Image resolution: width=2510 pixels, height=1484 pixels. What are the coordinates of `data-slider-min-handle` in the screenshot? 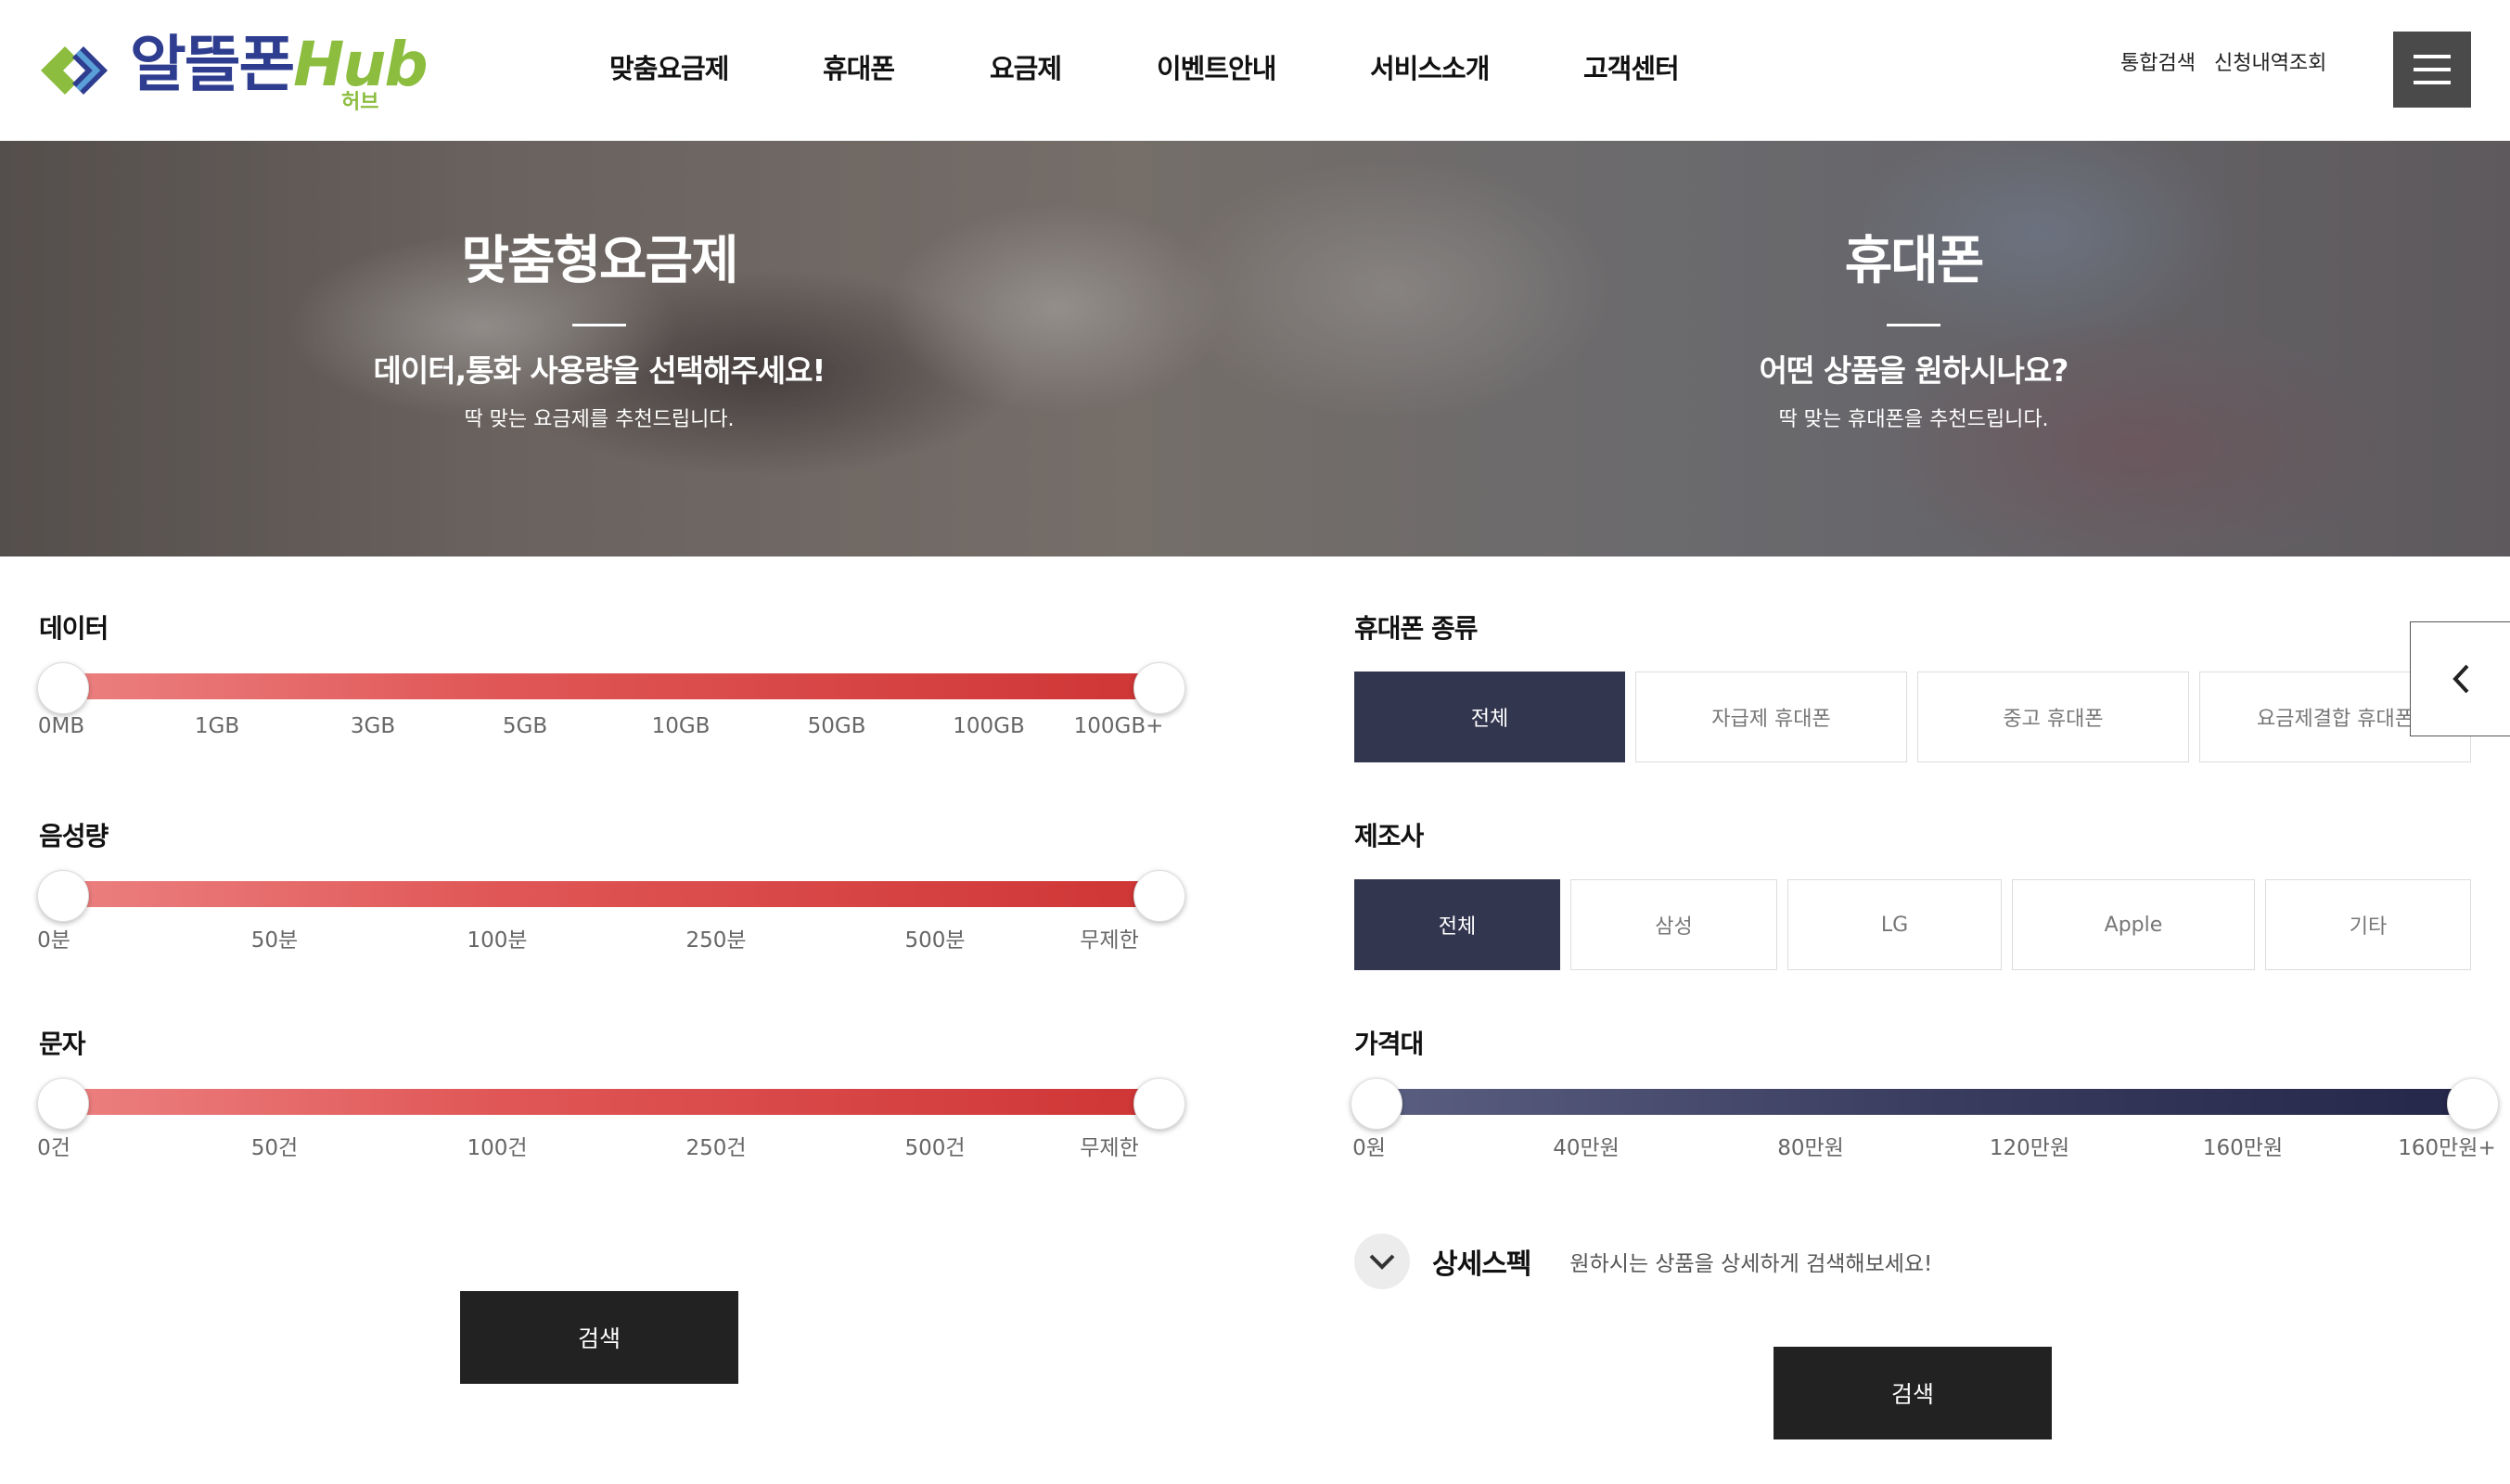 It's located at (63, 688).